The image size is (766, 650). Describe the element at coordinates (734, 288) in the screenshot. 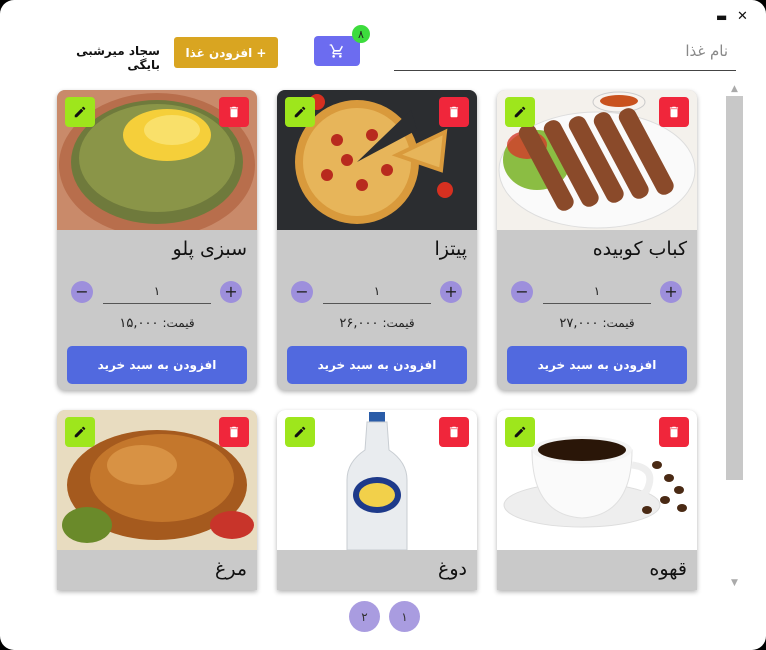

I see `scrollbar-thumb` at that location.